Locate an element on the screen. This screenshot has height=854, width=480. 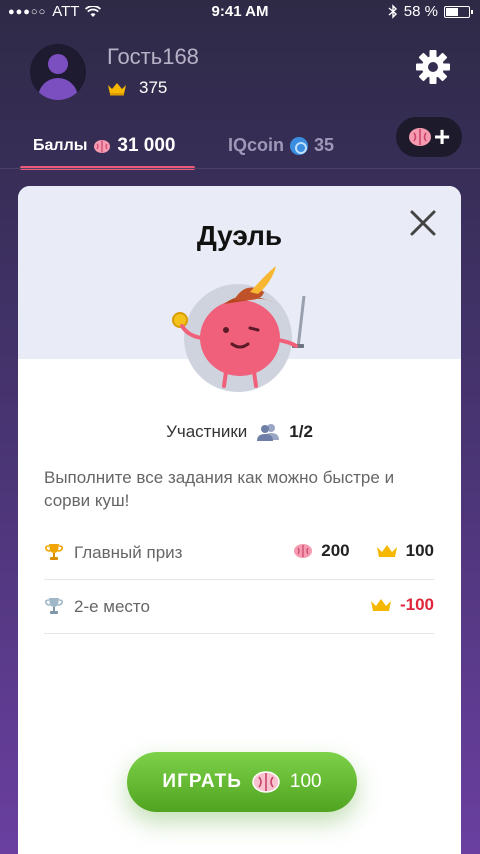
avatar-body is located at coordinates (58, 89).